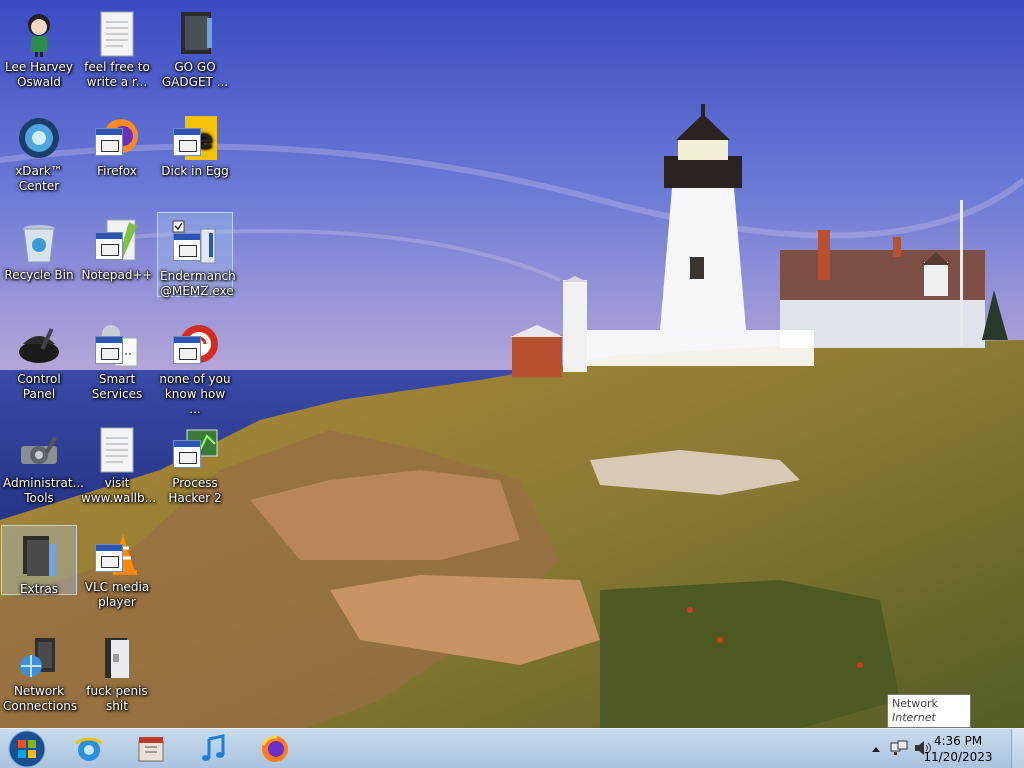 The height and width of the screenshot is (768, 1024). I want to click on network-icon, so click(899, 747).